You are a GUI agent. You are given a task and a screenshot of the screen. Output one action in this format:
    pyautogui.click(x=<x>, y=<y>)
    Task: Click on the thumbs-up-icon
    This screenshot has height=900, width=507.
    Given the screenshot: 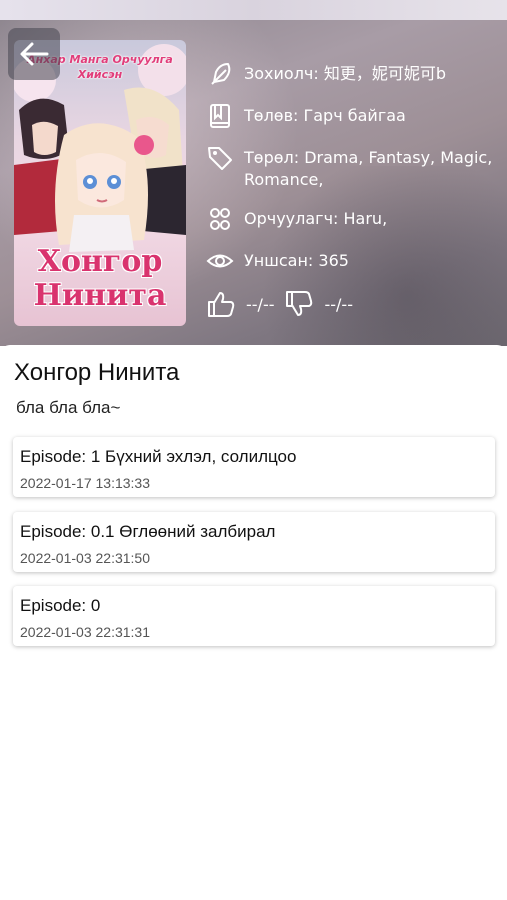 What is the action you would take?
    pyautogui.click(x=221, y=304)
    